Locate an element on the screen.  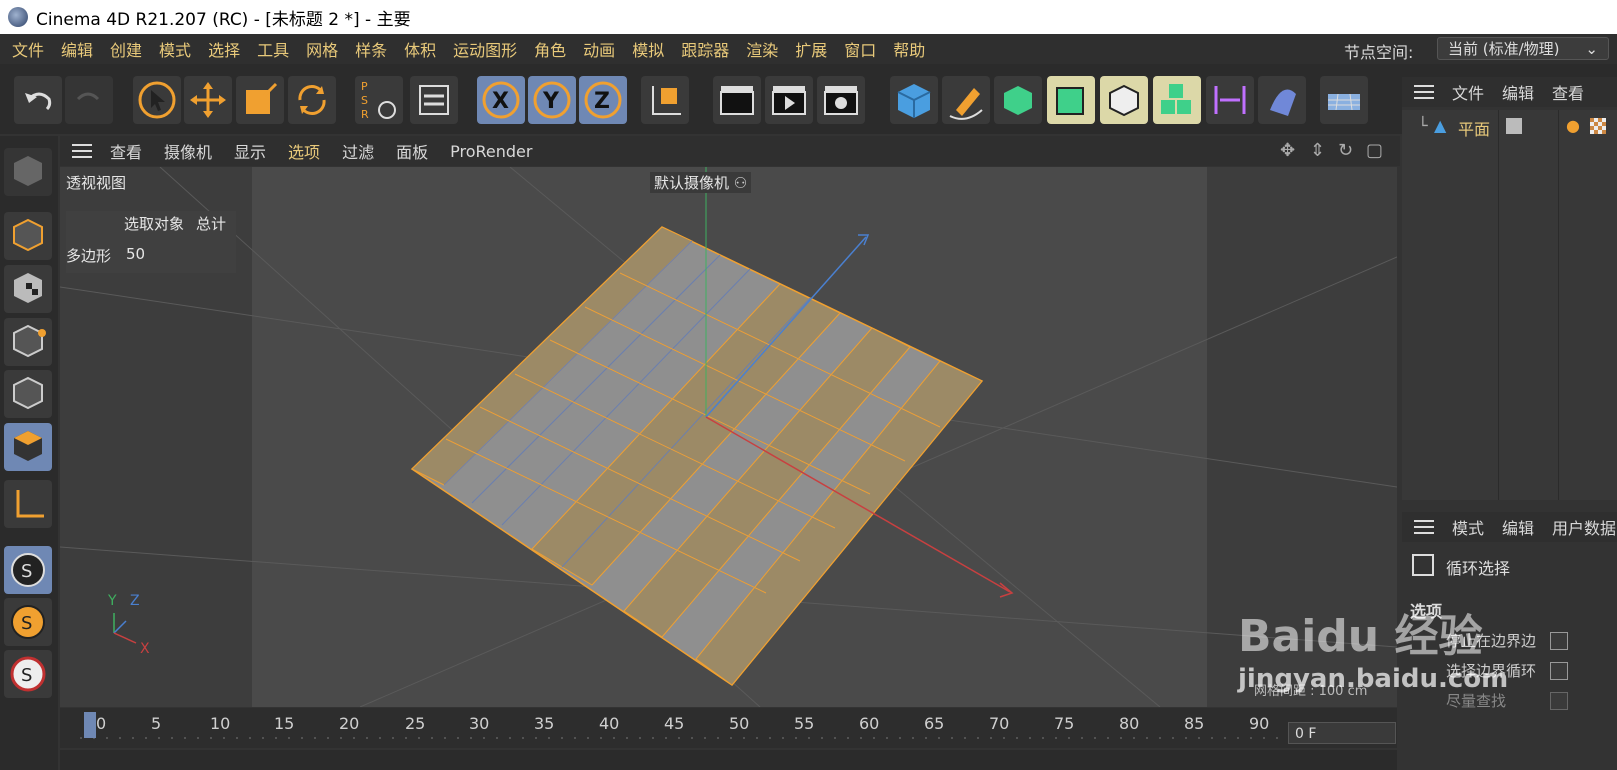
viewport-menu-panel: 面板 is located at coordinates (412, 151).